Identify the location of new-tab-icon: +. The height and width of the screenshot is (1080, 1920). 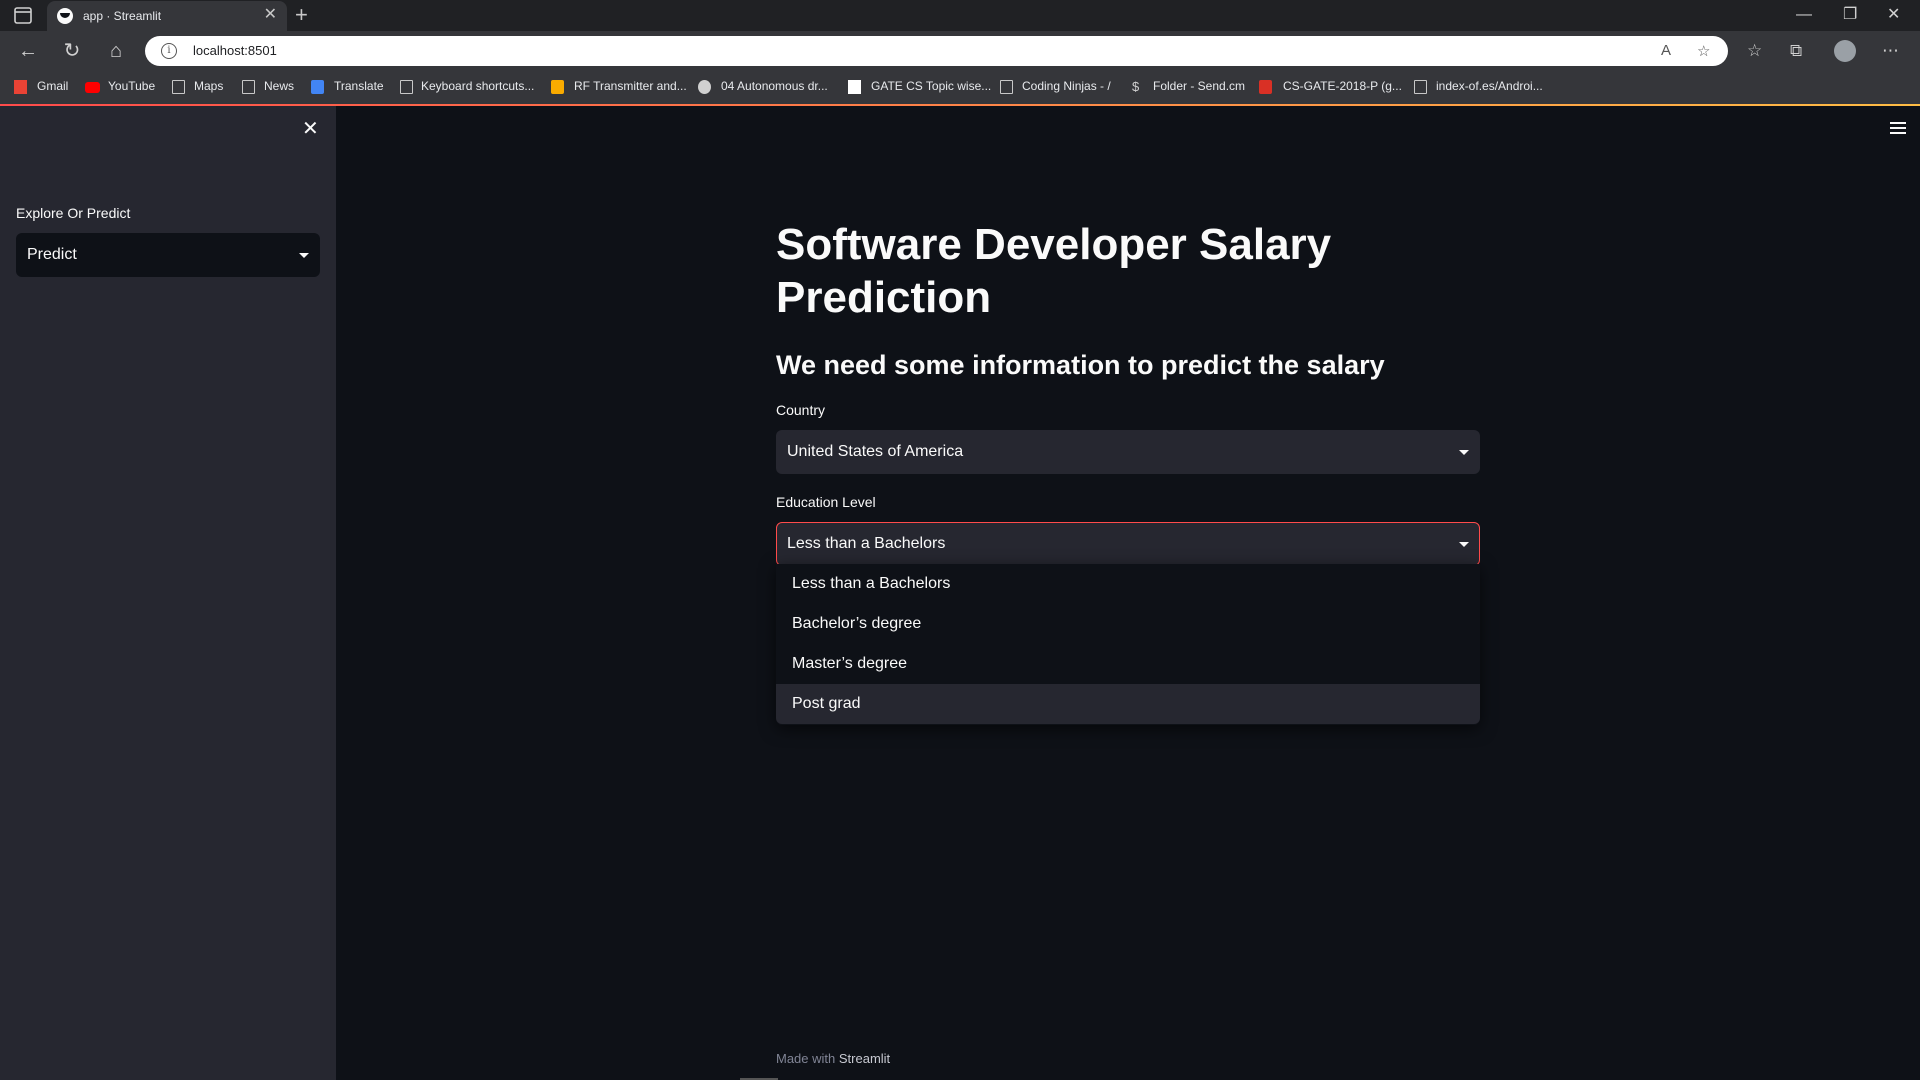
(301, 15).